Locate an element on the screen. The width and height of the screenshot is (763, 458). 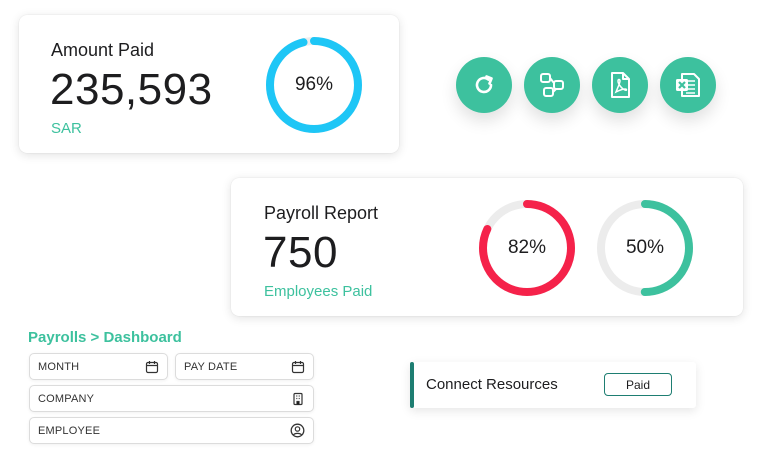
share-nodes-icon is located at coordinates (552, 85).